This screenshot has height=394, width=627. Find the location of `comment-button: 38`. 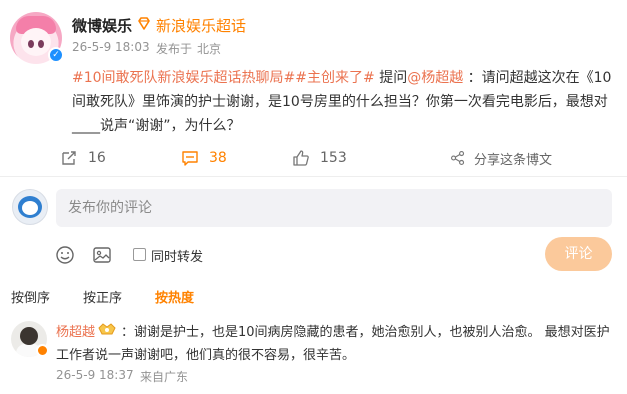

comment-button: 38 is located at coordinates (204, 158).